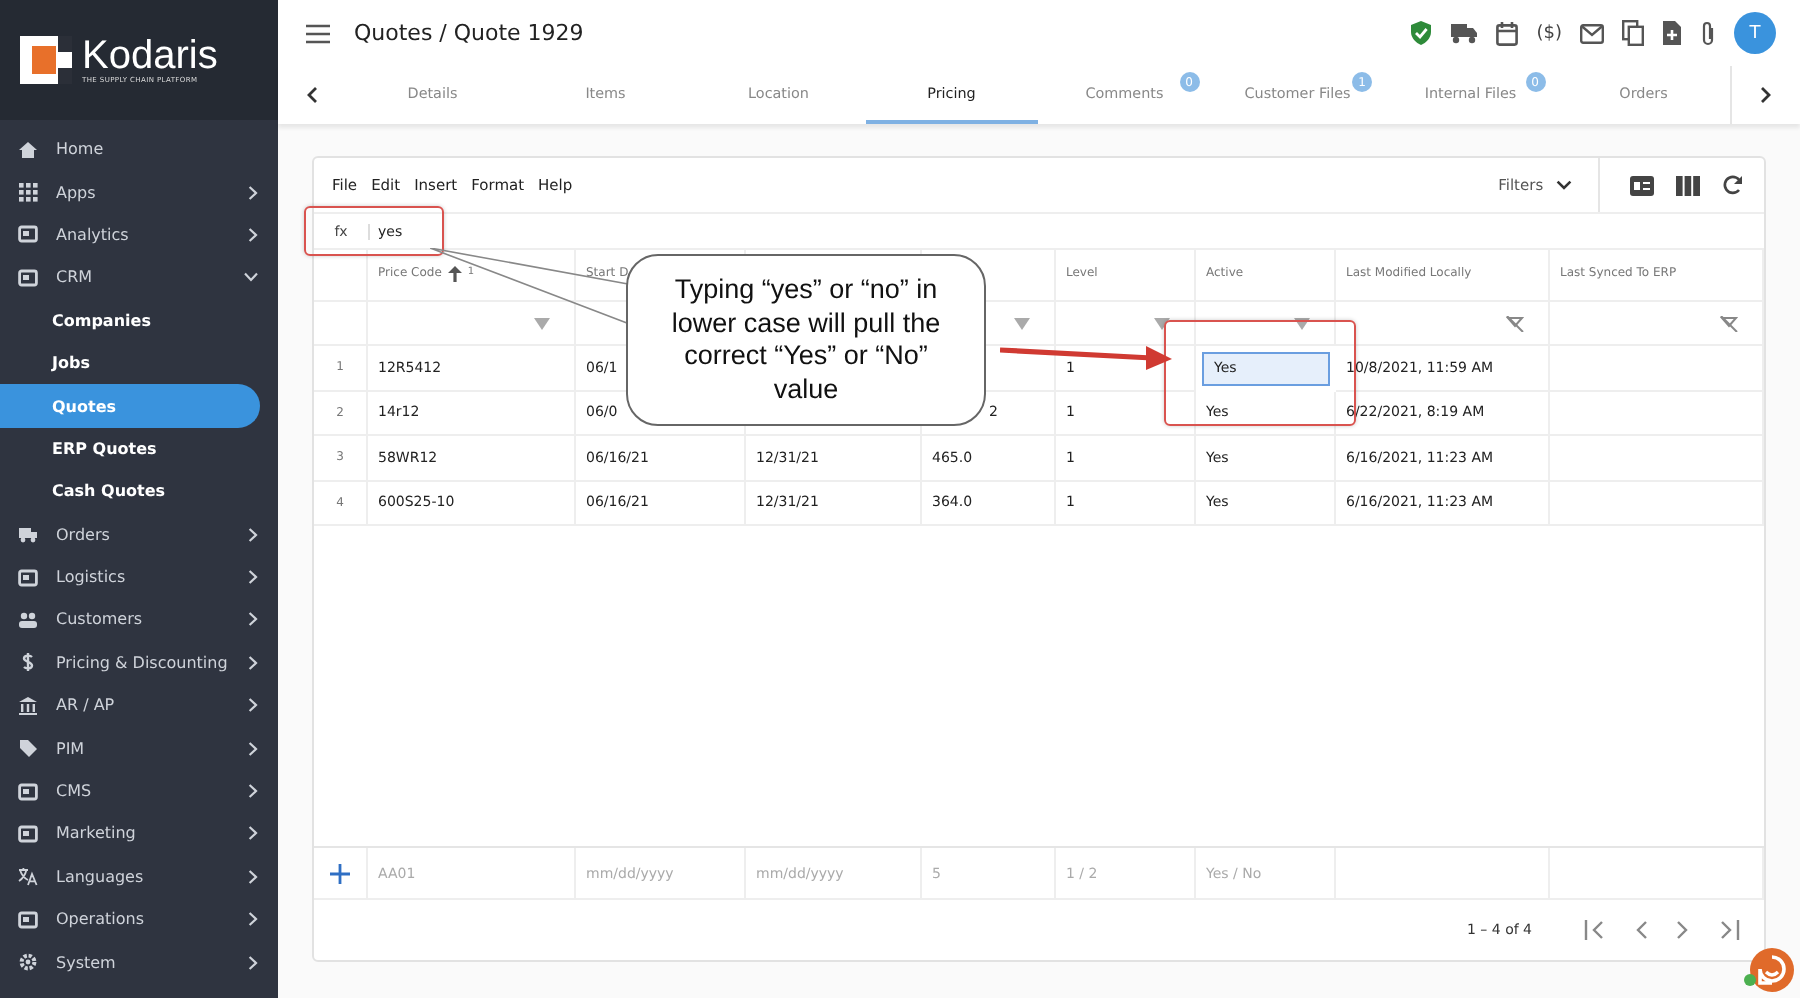 The width and height of the screenshot is (1800, 998). Describe the element at coordinates (139, 748) in the screenshot. I see `nav-item: PIM` at that location.